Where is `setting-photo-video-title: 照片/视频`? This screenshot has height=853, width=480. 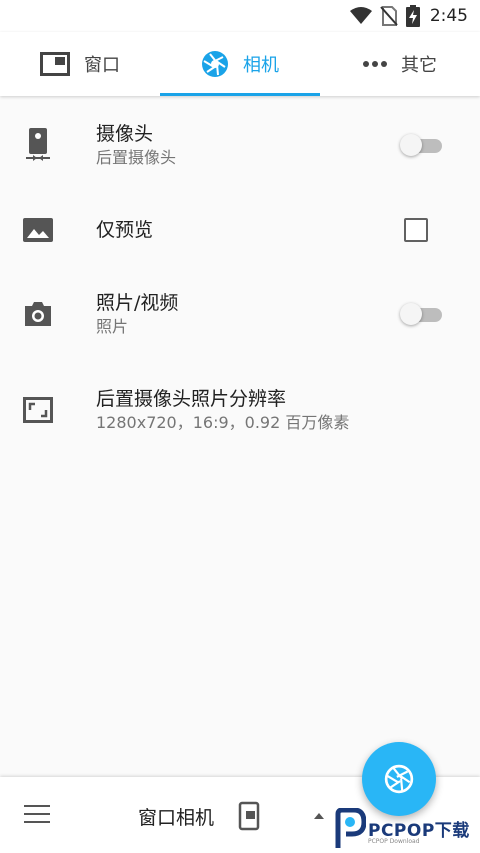
setting-photo-video-title: 照片/视频 is located at coordinates (137, 303).